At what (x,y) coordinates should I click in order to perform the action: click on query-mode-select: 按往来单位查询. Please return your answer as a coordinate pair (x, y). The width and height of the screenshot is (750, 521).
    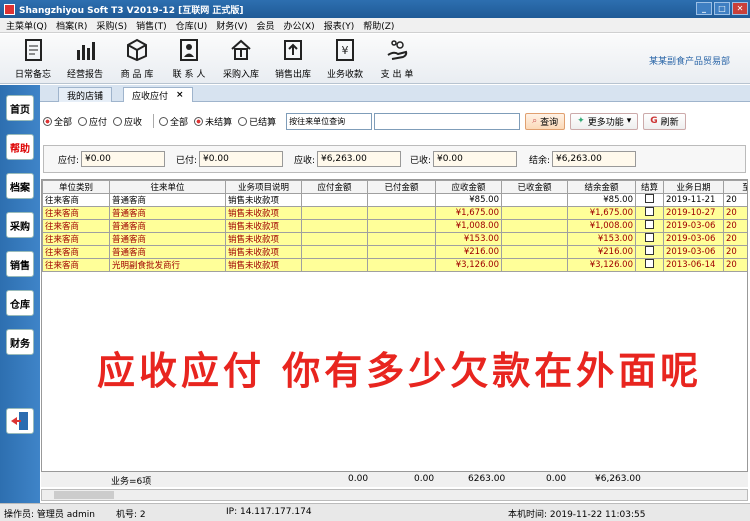
    Looking at the image, I should click on (329, 121).